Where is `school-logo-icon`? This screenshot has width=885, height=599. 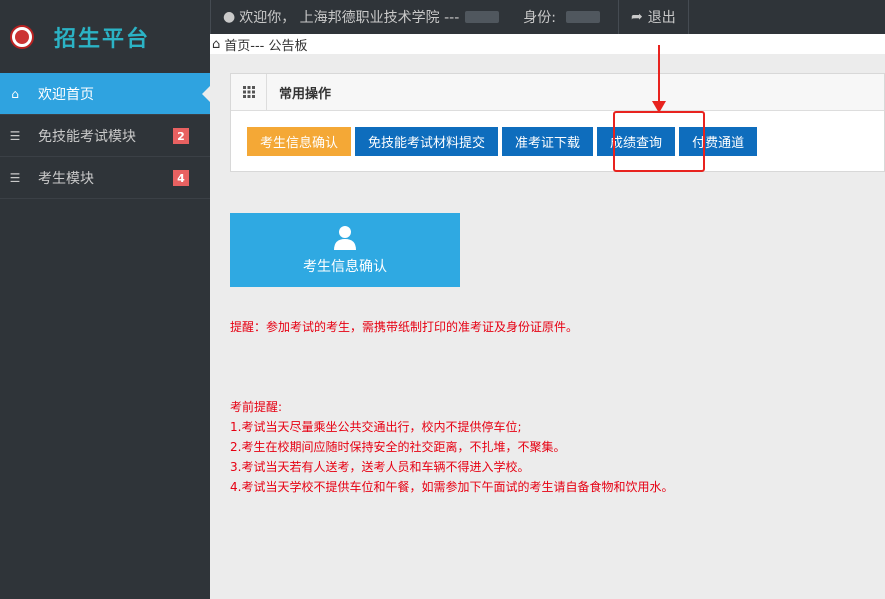
school-logo-icon is located at coordinates (22, 36).